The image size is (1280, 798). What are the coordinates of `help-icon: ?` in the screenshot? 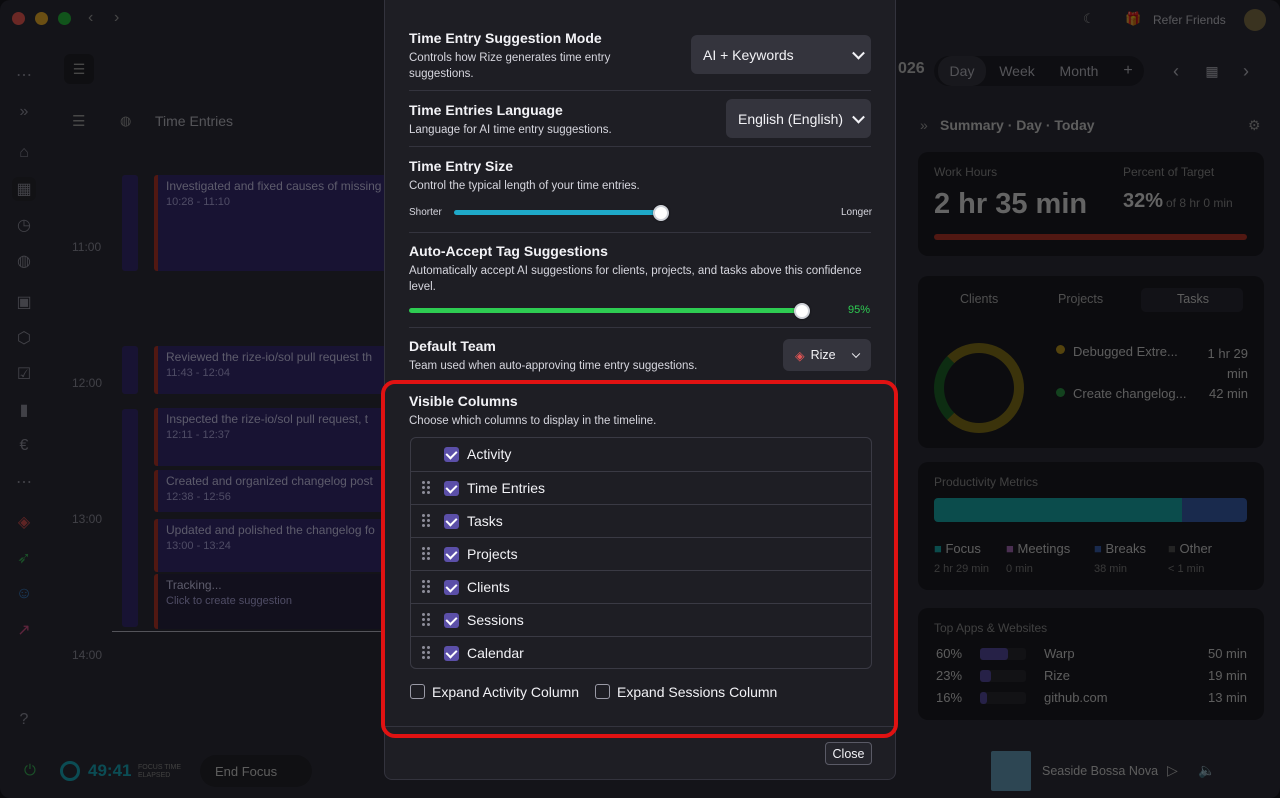 It's located at (24, 720).